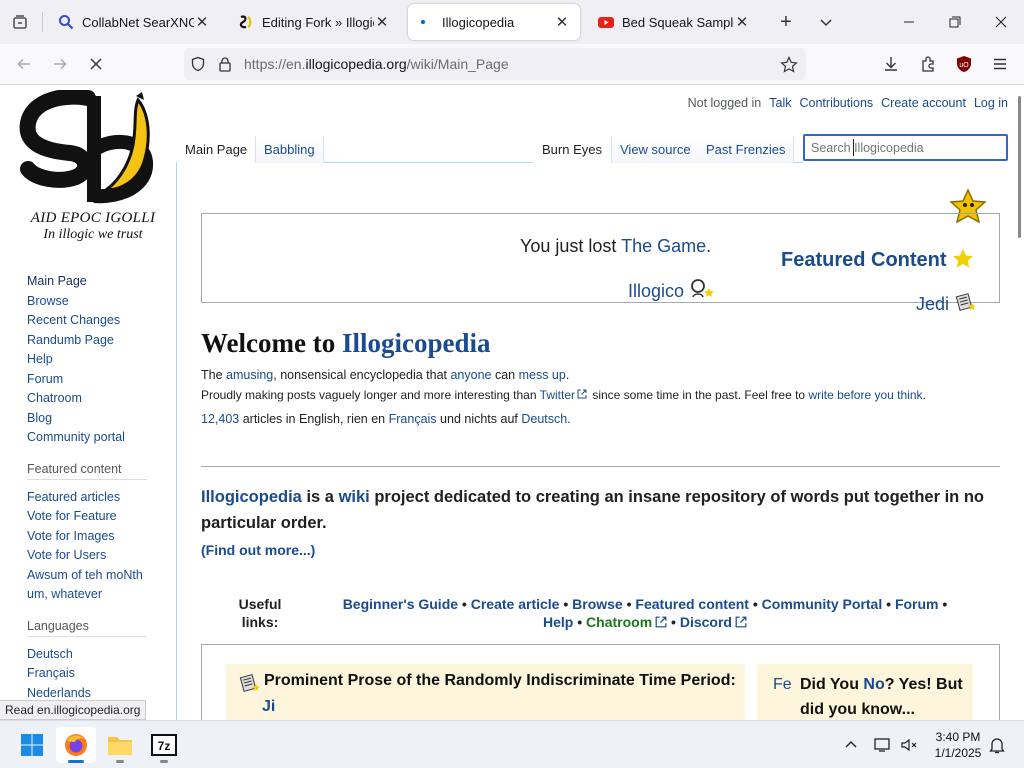  What do you see at coordinates (220, 419) in the screenshot?
I see `article-count-link: 12,403` at bounding box center [220, 419].